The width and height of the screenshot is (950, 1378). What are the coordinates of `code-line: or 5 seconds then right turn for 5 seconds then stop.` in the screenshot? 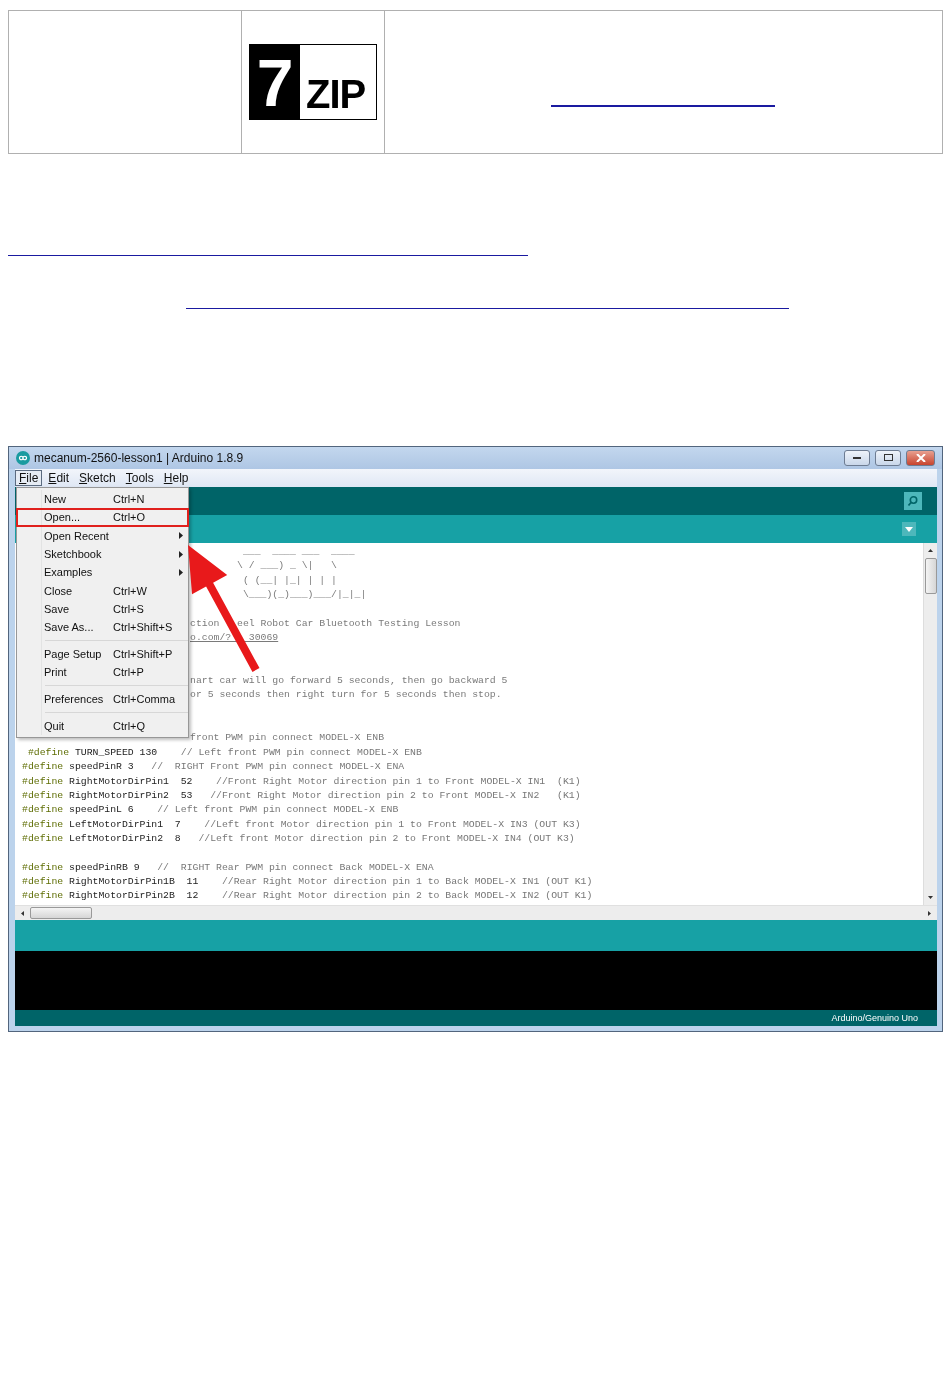 It's located at (346, 695).